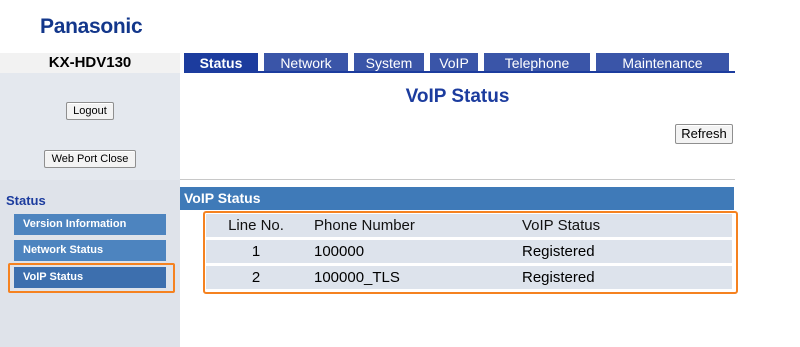 The width and height of the screenshot is (800, 347). Describe the element at coordinates (704, 134) in the screenshot. I see `refresh-button: Refresh` at that location.